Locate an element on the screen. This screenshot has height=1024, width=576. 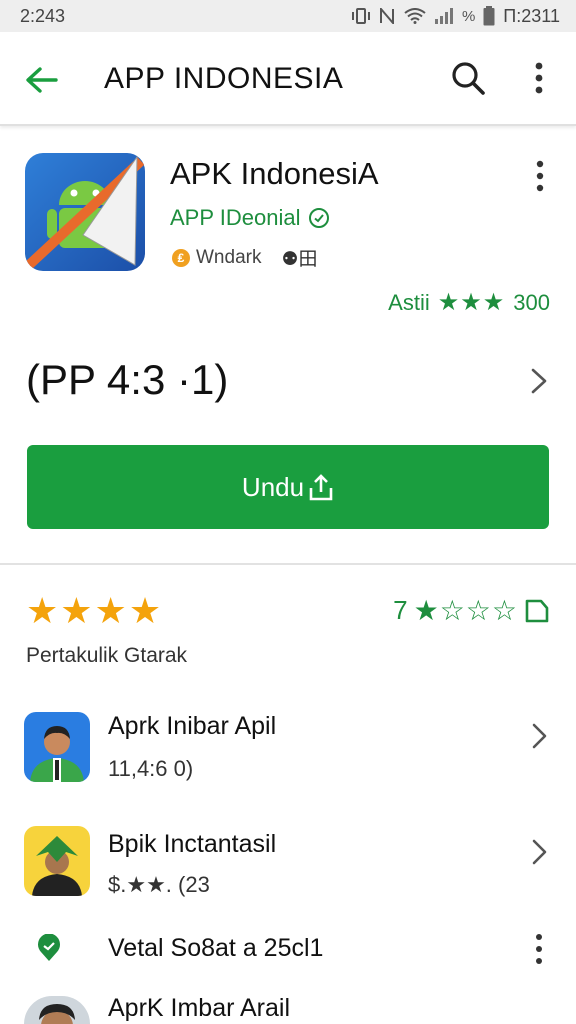
battery-label: % is located at coordinates (468, 16).